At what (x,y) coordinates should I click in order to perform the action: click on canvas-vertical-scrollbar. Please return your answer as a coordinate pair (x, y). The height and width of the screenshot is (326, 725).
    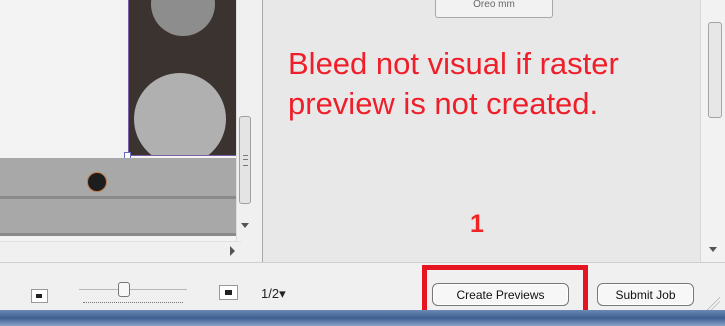
    Looking at the image, I should click on (245, 121).